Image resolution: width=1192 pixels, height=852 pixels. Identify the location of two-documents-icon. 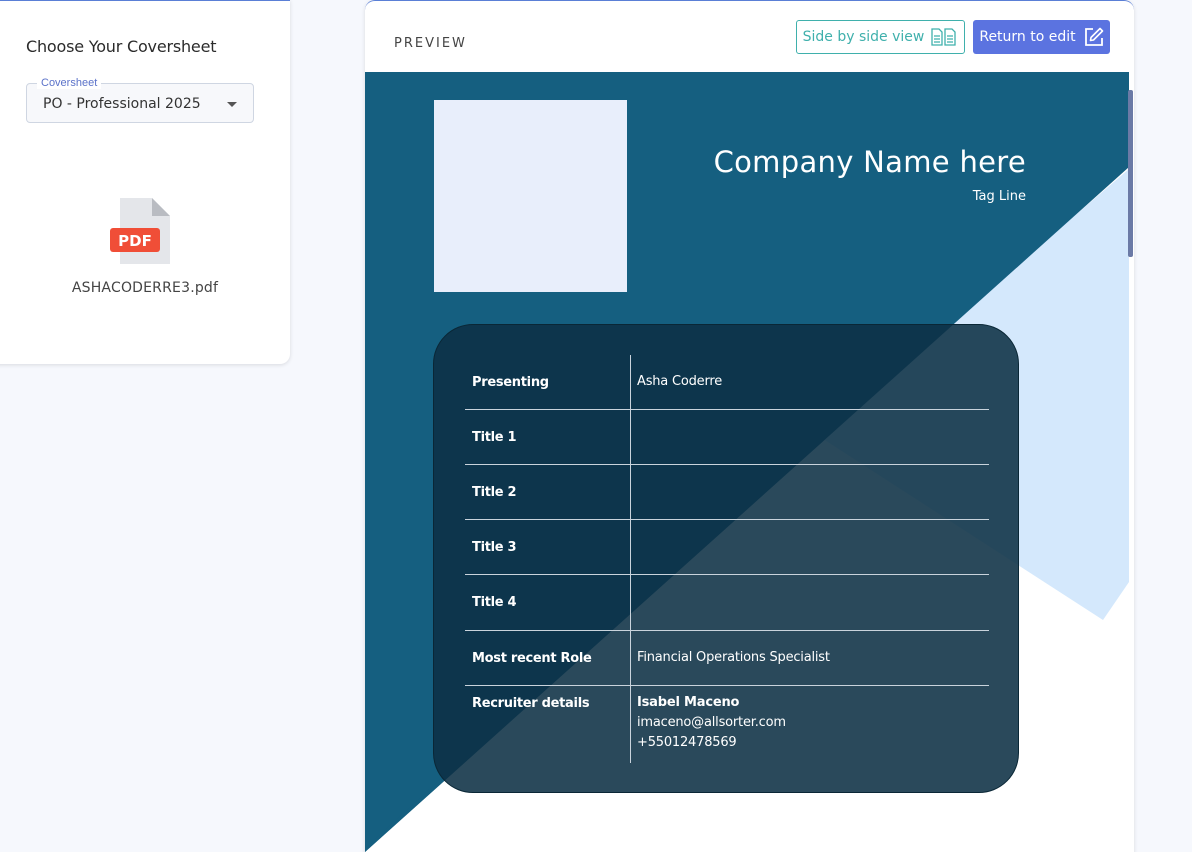
(944, 37).